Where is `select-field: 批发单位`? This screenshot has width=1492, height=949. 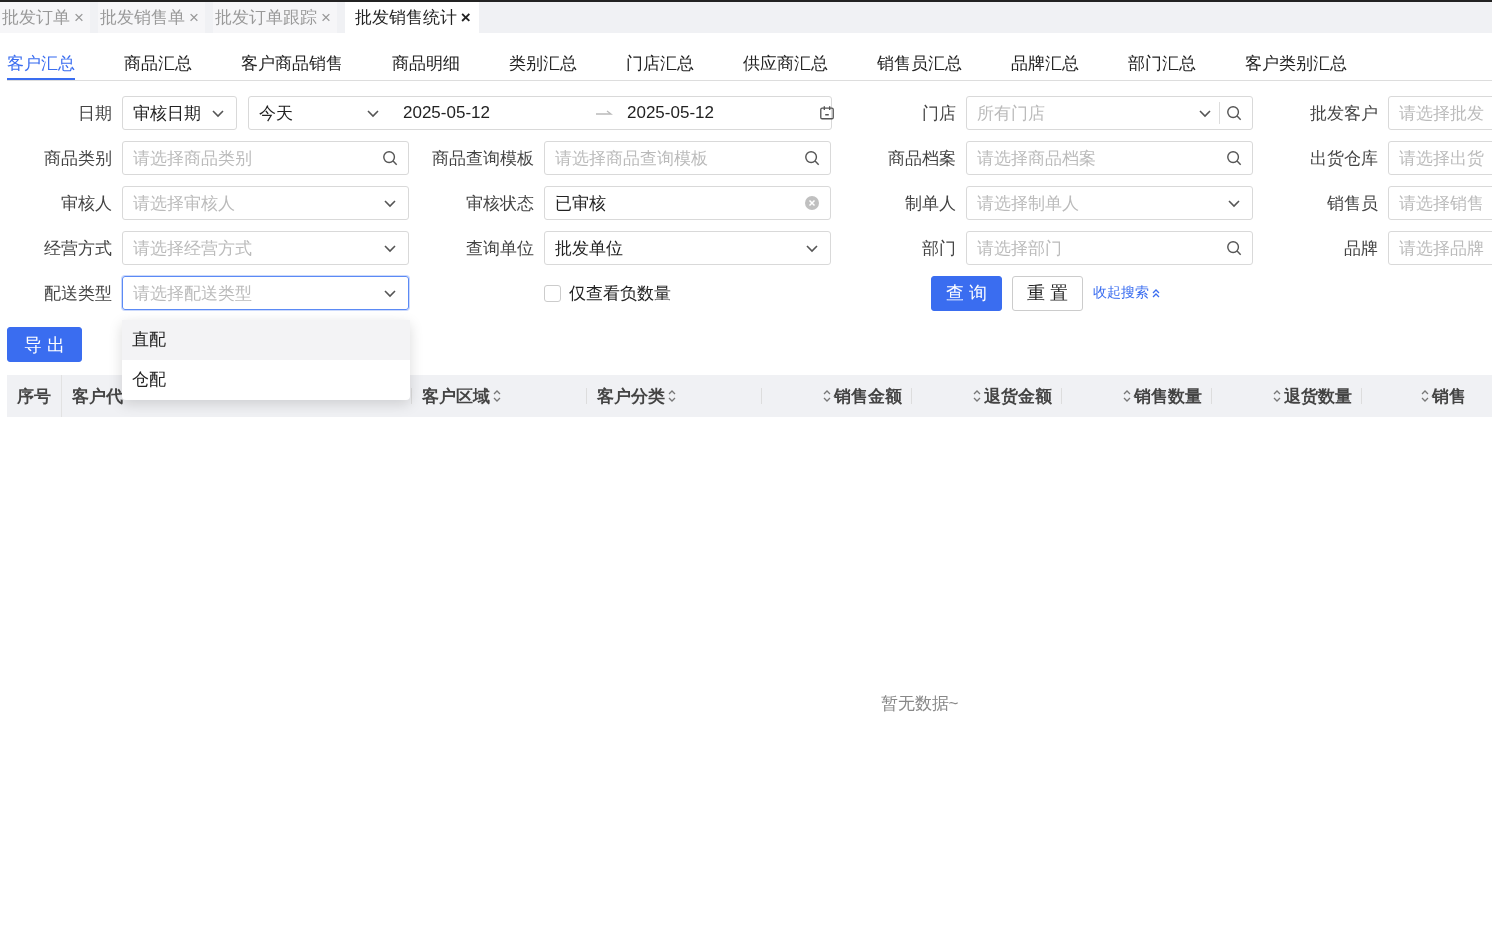
select-field: 批发单位 is located at coordinates (687, 248).